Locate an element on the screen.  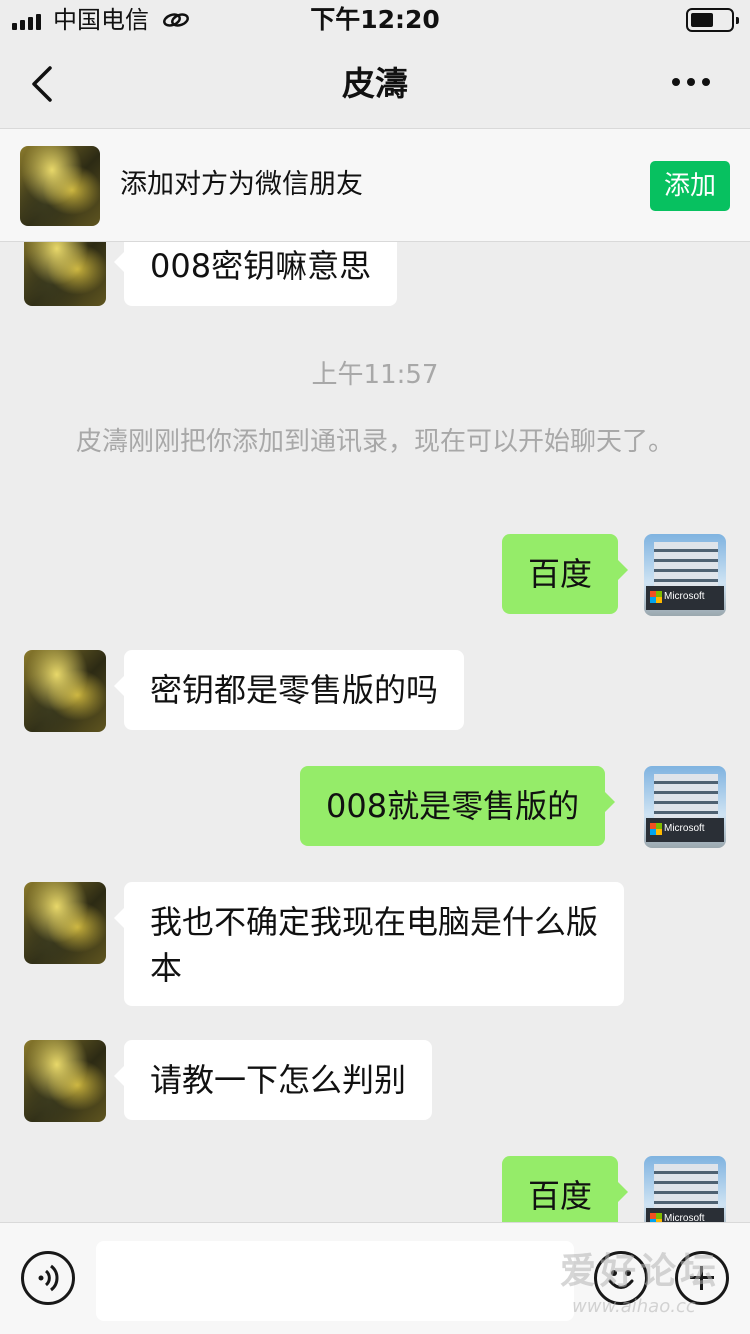
watermark: 爱好论坛 www.aihao.cc is located at coordinates (650, 1288).